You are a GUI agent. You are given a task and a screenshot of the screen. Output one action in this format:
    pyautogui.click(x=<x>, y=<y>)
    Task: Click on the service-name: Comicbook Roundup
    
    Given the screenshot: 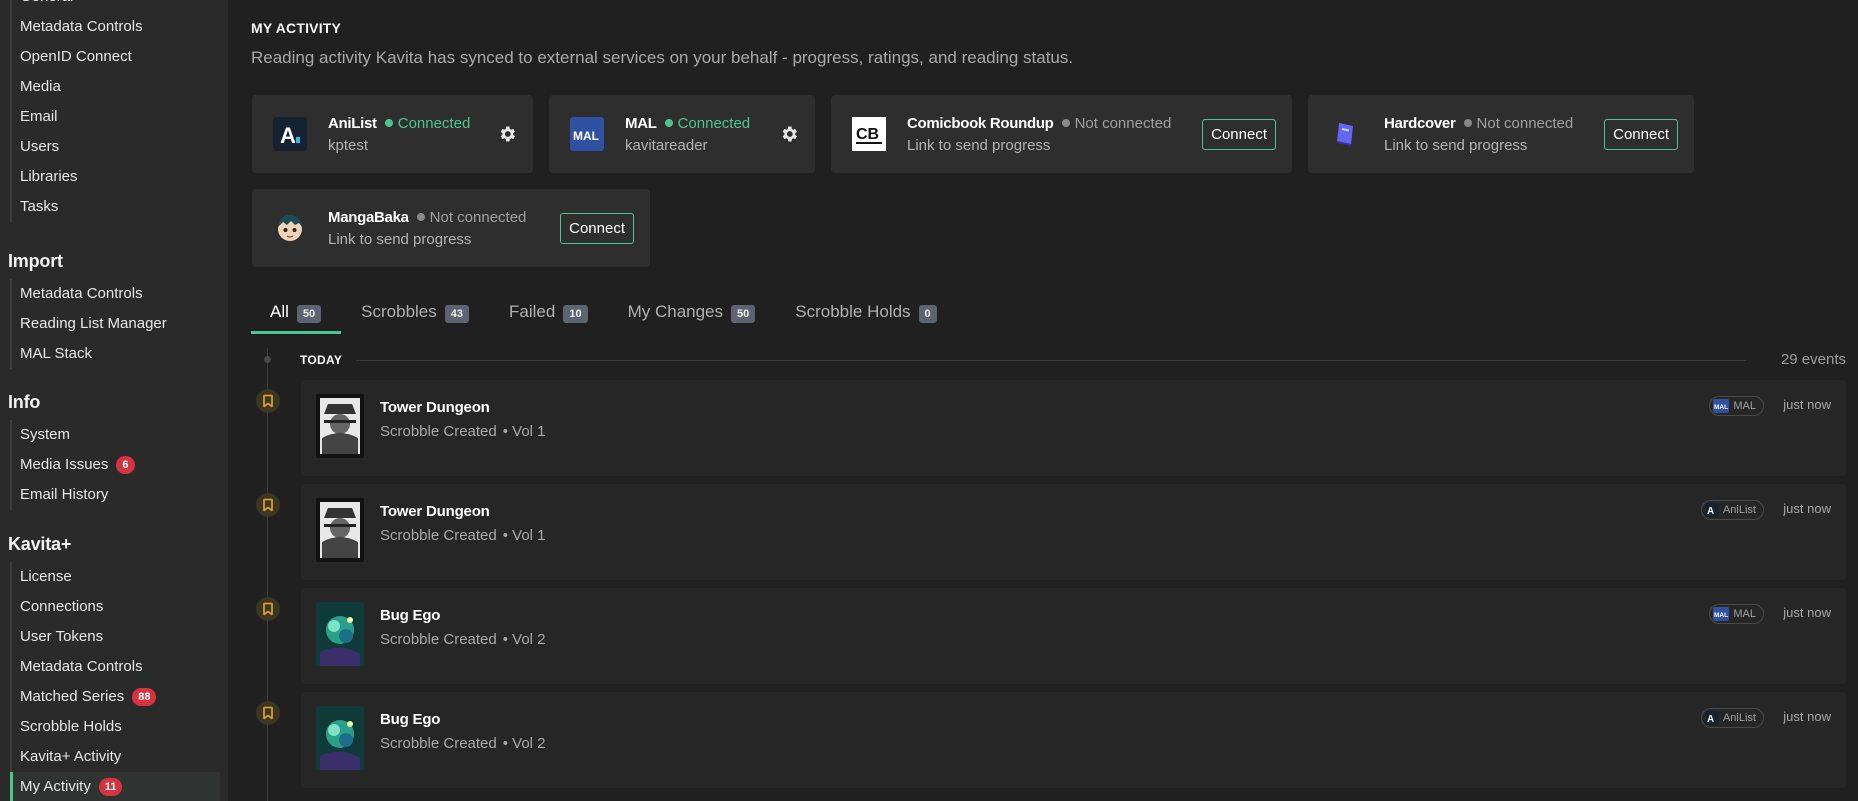 What is the action you would take?
    pyautogui.click(x=980, y=123)
    